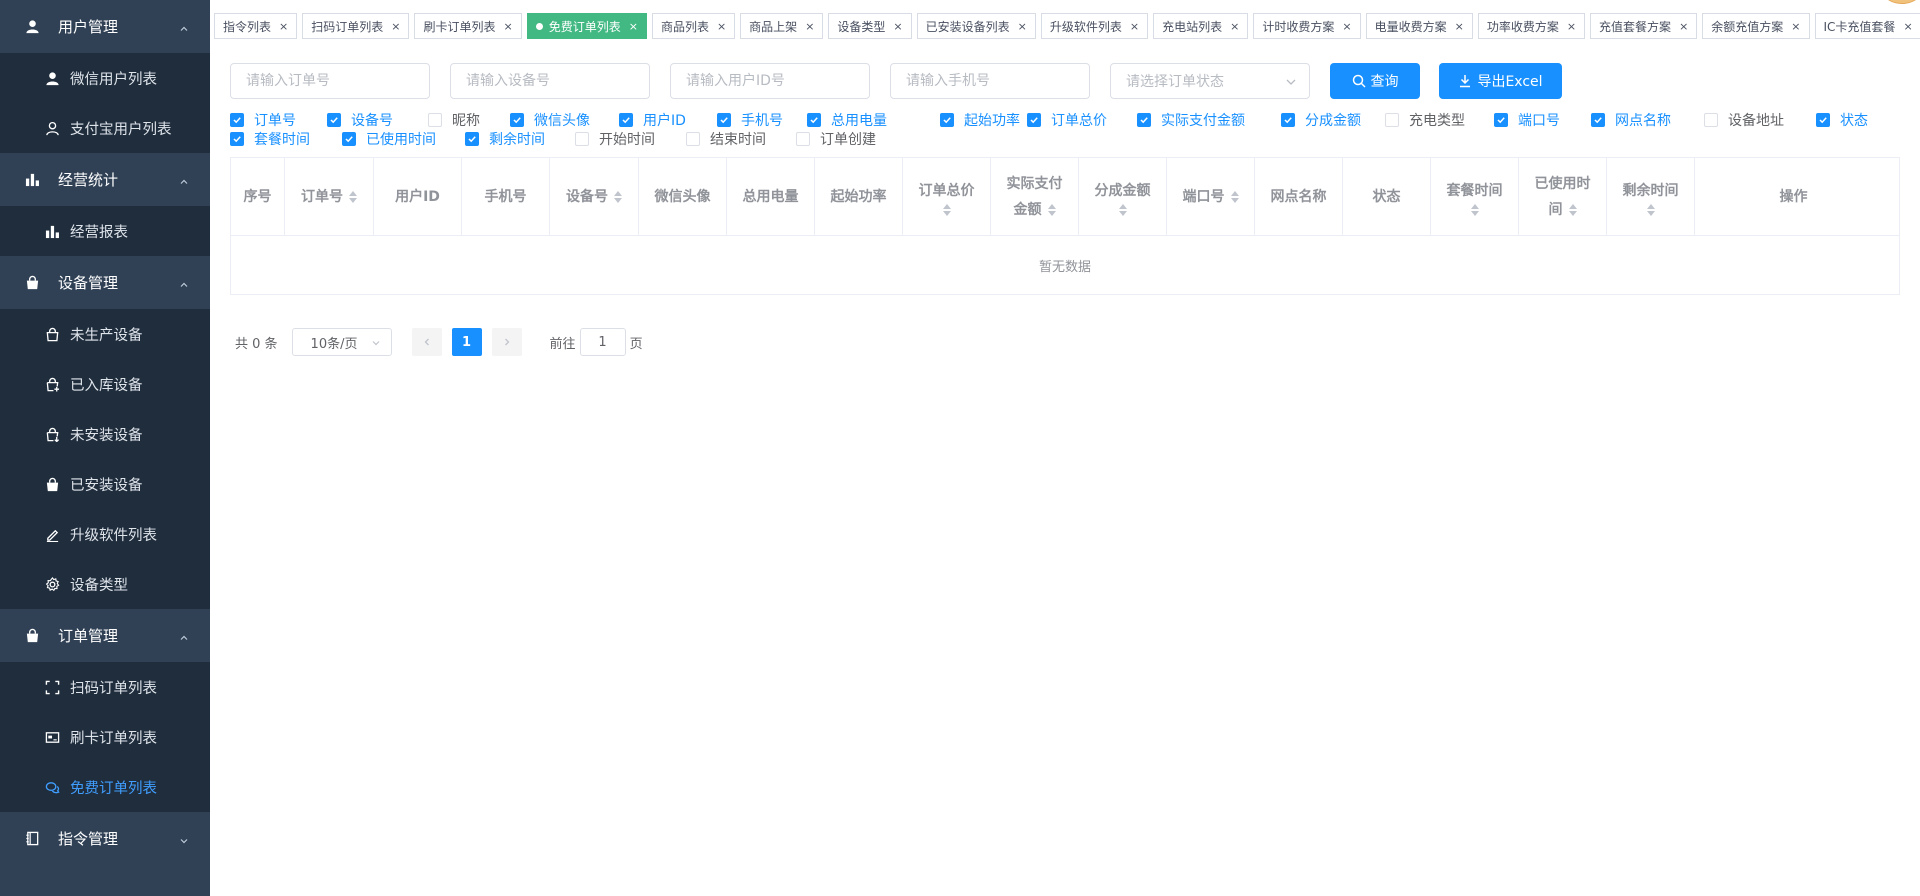 The width and height of the screenshot is (1920, 896). Describe the element at coordinates (550, 120) in the screenshot. I see `column-toggle-checkbox: 微信头像` at that location.